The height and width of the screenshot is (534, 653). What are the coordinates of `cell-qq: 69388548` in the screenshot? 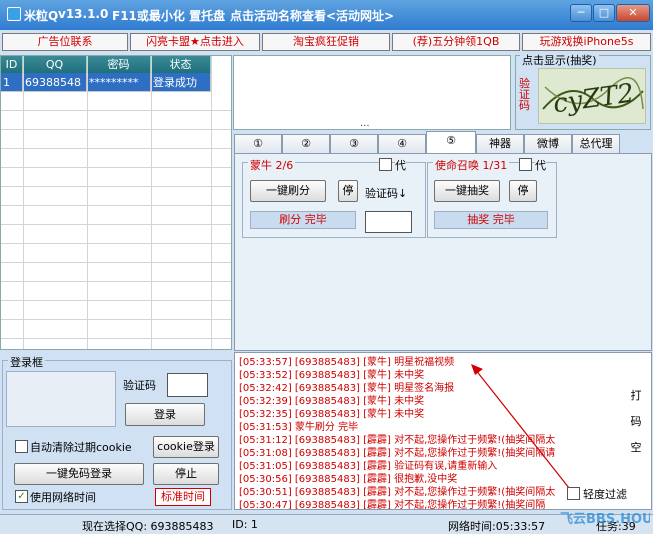 It's located at (55, 82).